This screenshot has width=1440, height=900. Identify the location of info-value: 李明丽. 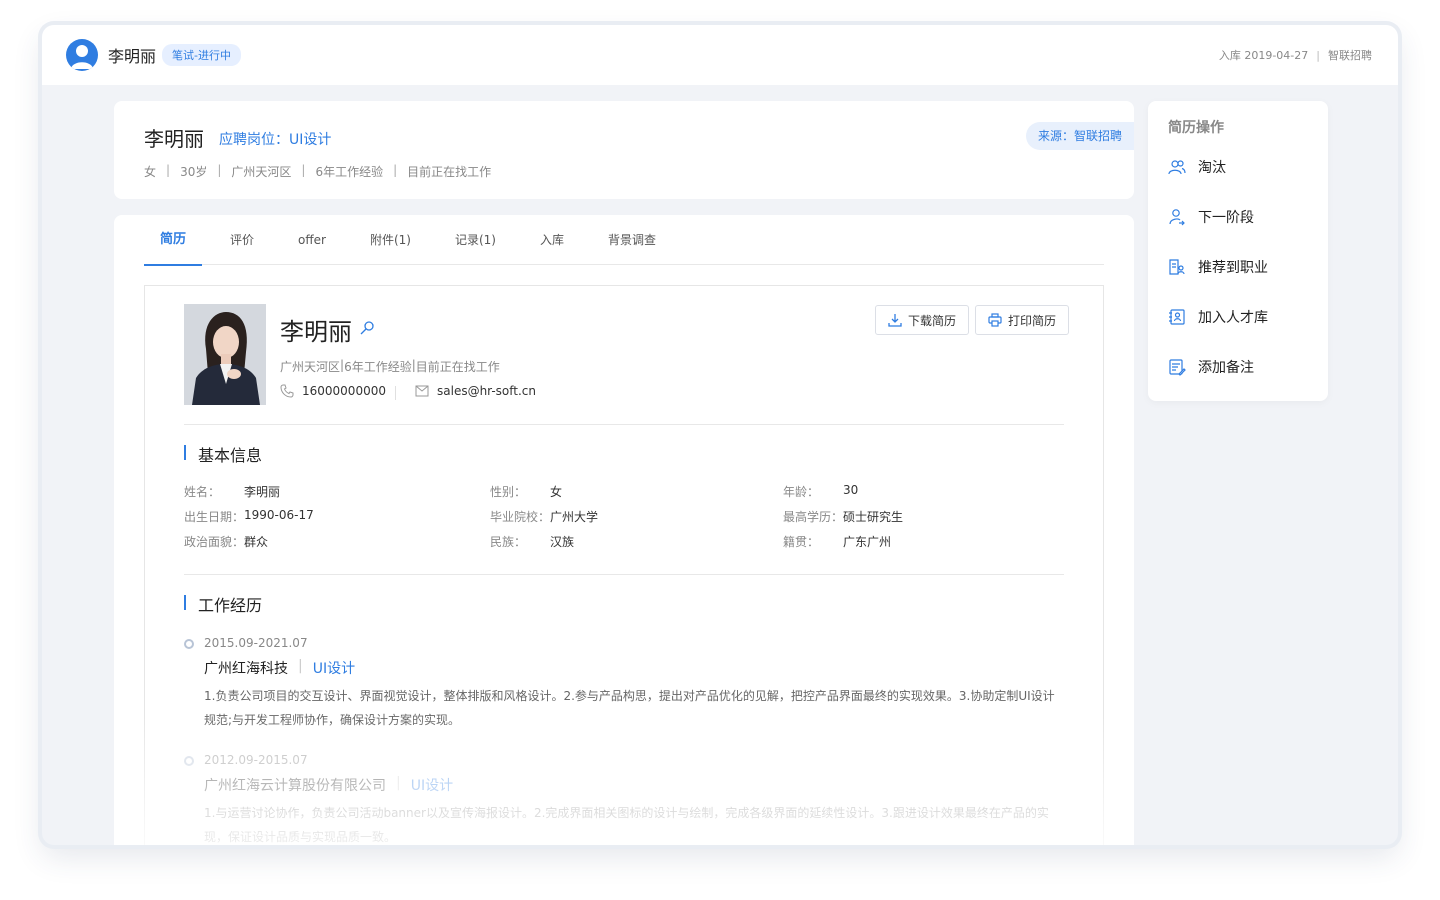
(262, 492).